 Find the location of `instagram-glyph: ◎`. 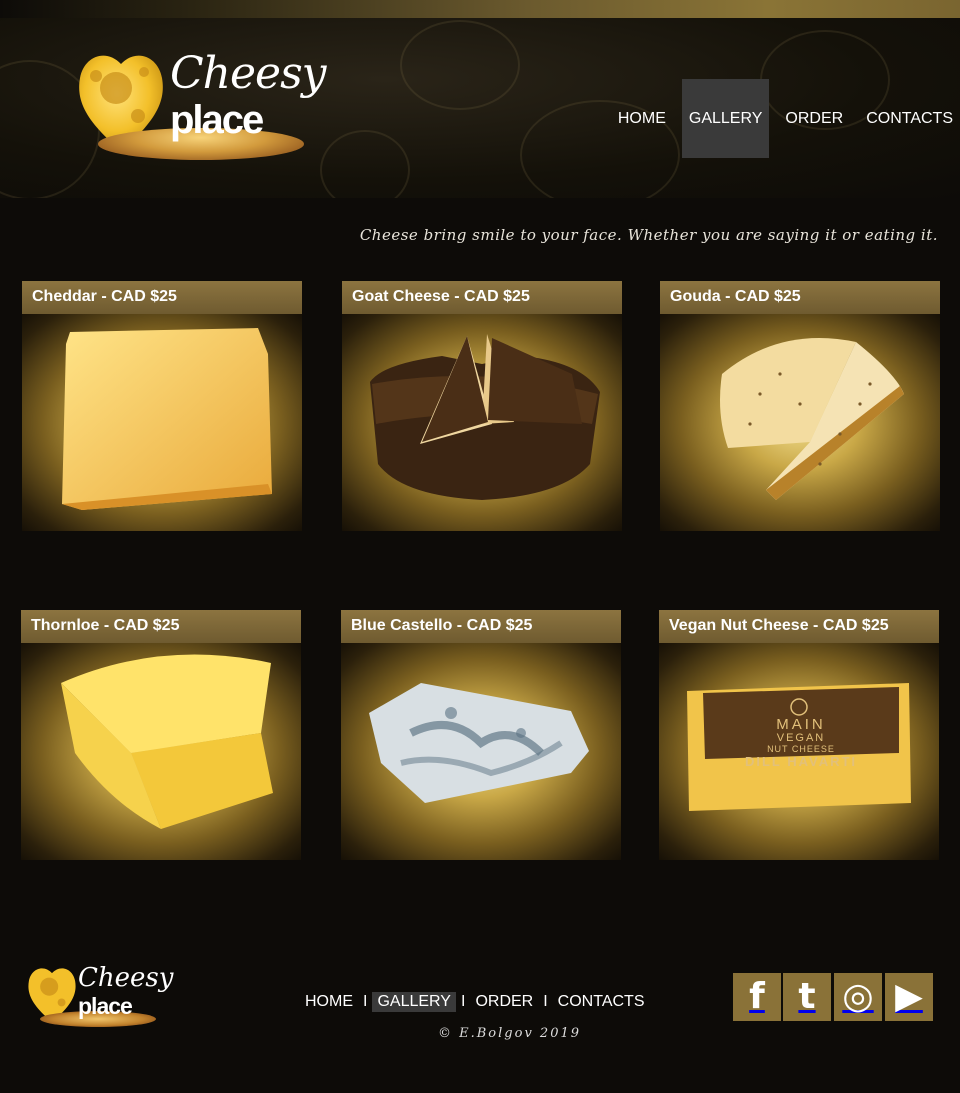

instagram-glyph: ◎ is located at coordinates (858, 996).